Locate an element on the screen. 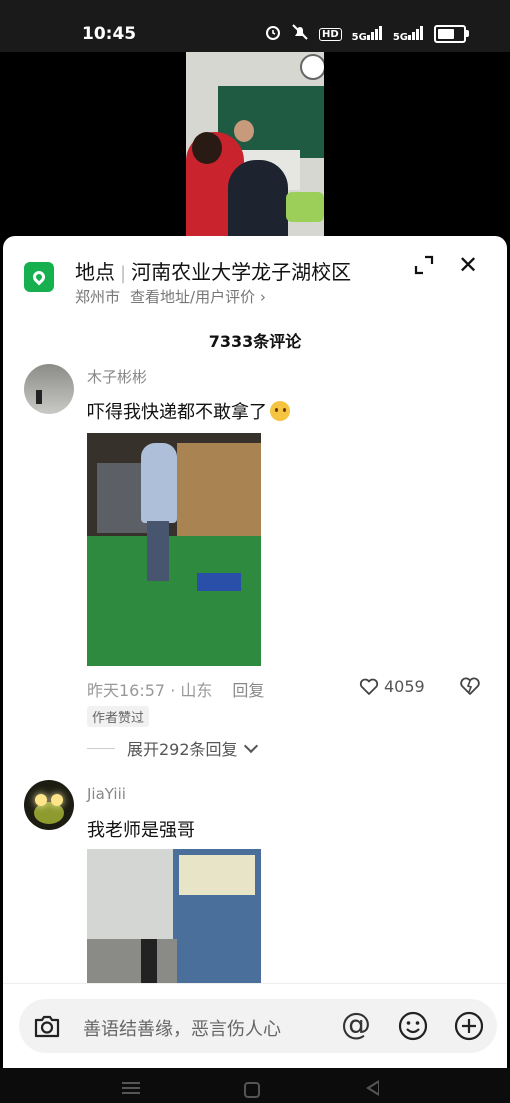 This screenshot has width=510, height=1103. location-name: 河南农业大学龙子湖校区 is located at coordinates (241, 272).